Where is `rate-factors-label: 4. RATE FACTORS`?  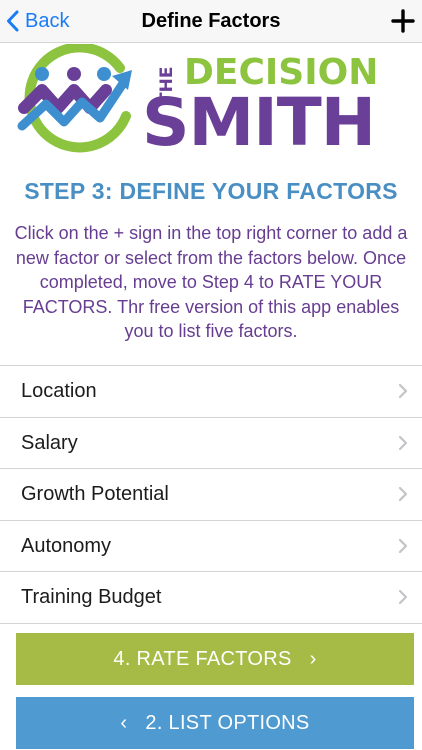 rate-factors-label: 4. RATE FACTORS is located at coordinates (202, 658).